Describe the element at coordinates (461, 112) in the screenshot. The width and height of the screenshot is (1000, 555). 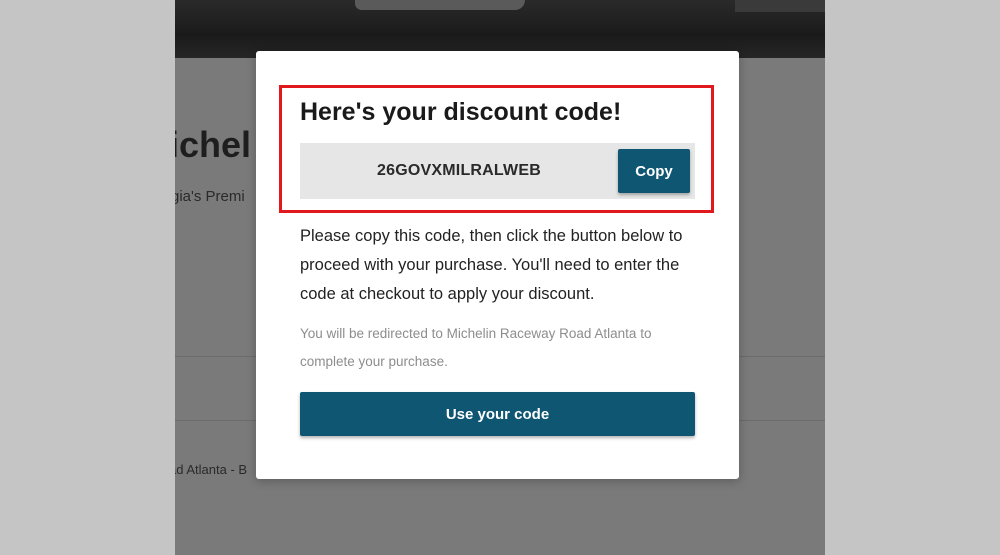
I see `modal-title: Here's your discount code!` at that location.